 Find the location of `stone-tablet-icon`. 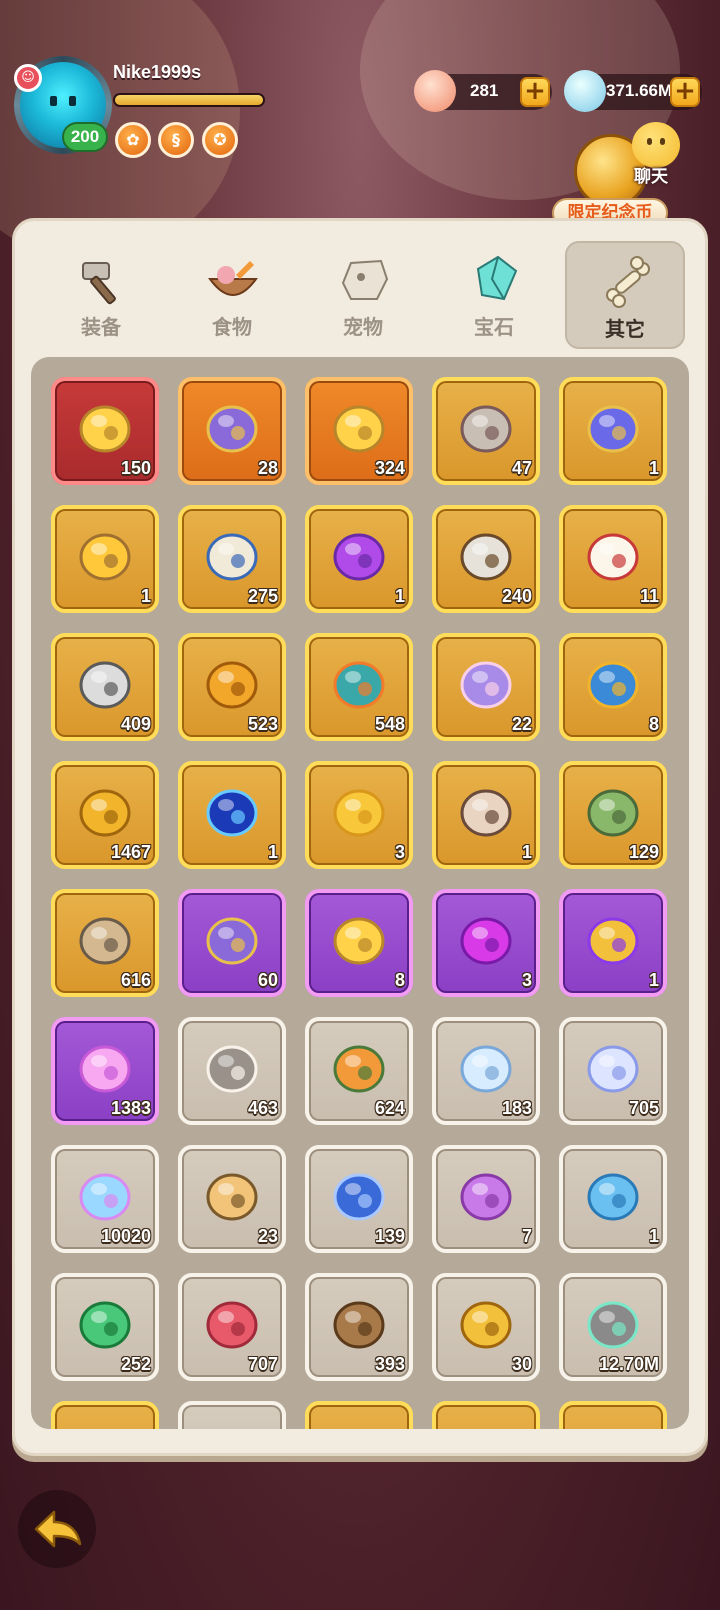

stone-tablet-icon is located at coordinates (232, 1065).